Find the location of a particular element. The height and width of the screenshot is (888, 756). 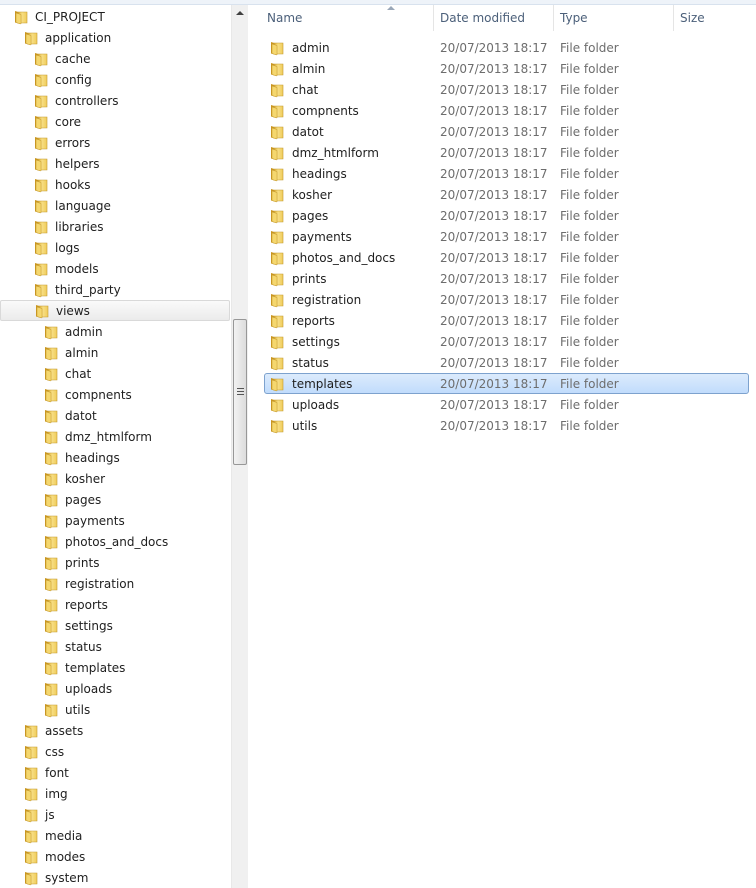

file-row: compnents 20/07/2013 18:17 File folder is located at coordinates (506, 110).